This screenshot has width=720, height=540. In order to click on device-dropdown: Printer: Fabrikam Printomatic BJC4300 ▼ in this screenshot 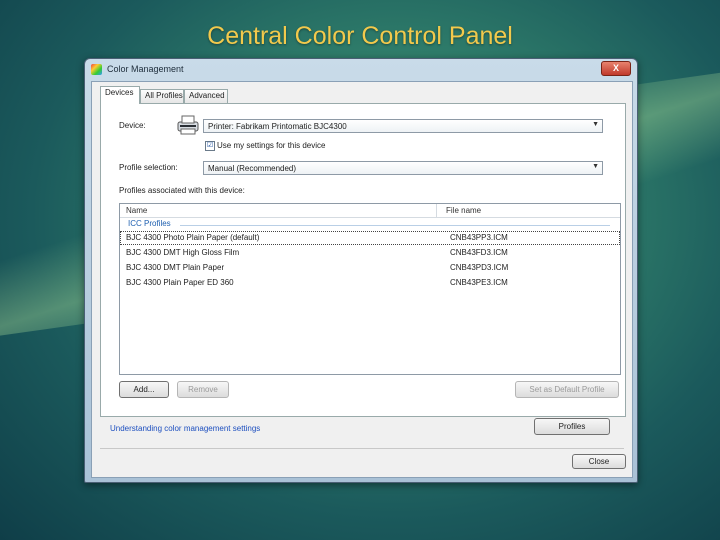, I will do `click(403, 126)`.